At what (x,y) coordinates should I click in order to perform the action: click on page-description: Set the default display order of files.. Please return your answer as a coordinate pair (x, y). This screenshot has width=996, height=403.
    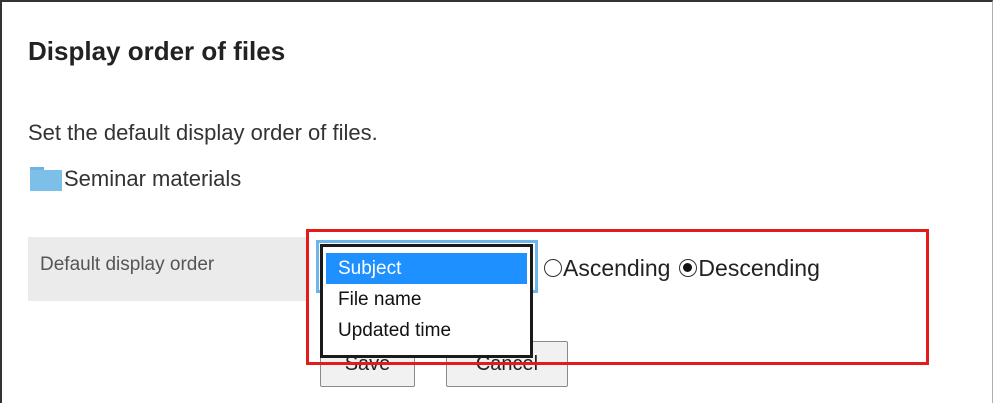
    Looking at the image, I should click on (203, 132).